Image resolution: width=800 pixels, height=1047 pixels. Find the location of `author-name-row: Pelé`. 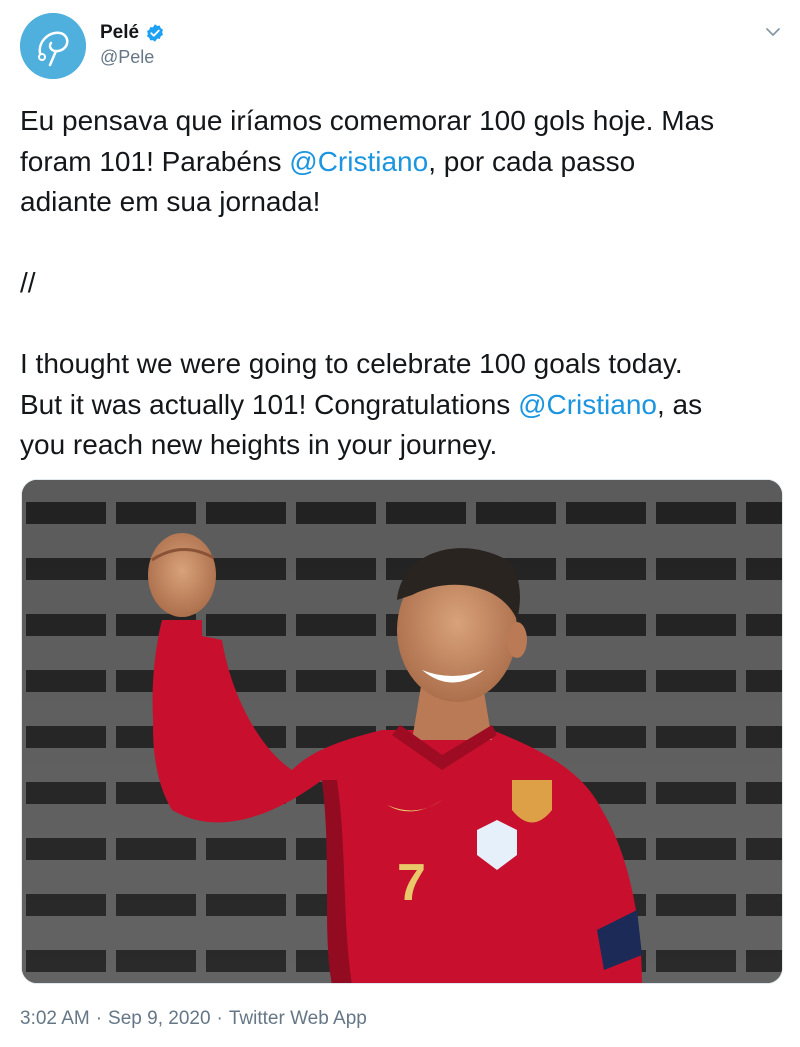

author-name-row: Pelé is located at coordinates (132, 33).